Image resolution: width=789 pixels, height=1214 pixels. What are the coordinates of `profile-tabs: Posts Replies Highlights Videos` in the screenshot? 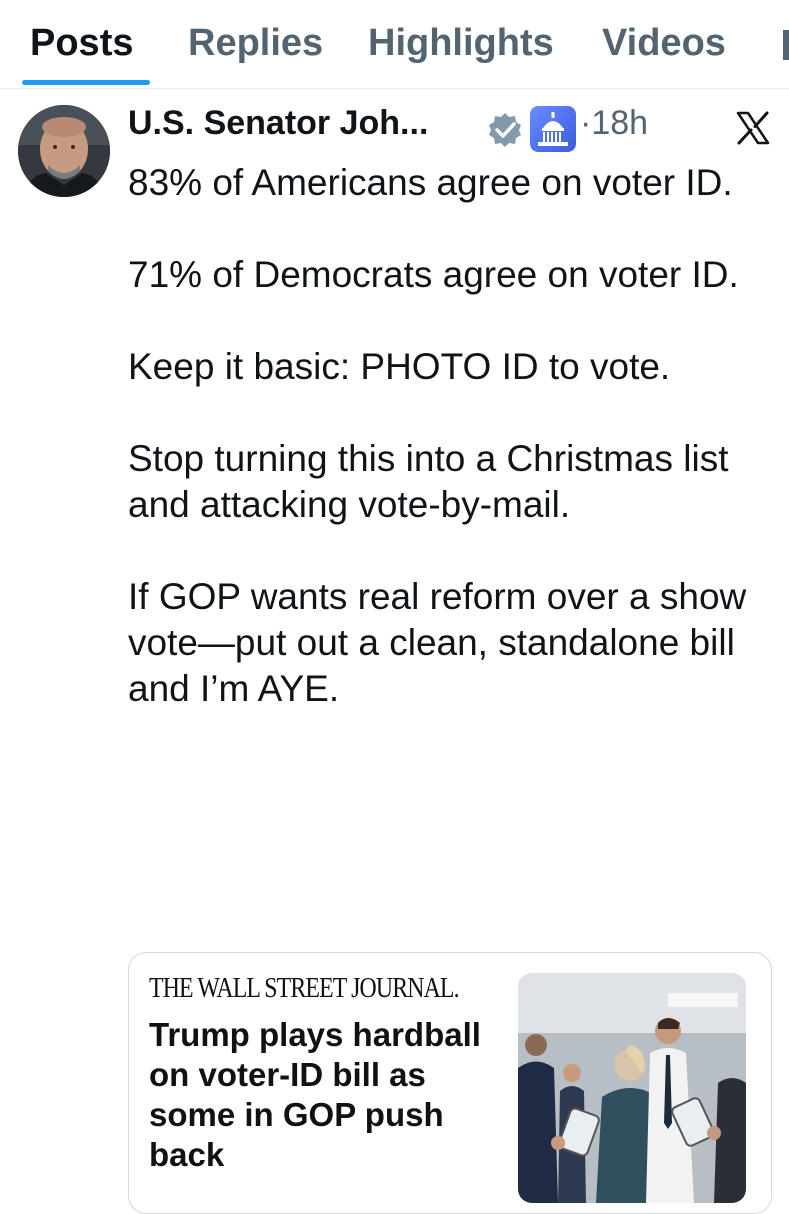 It's located at (394, 44).